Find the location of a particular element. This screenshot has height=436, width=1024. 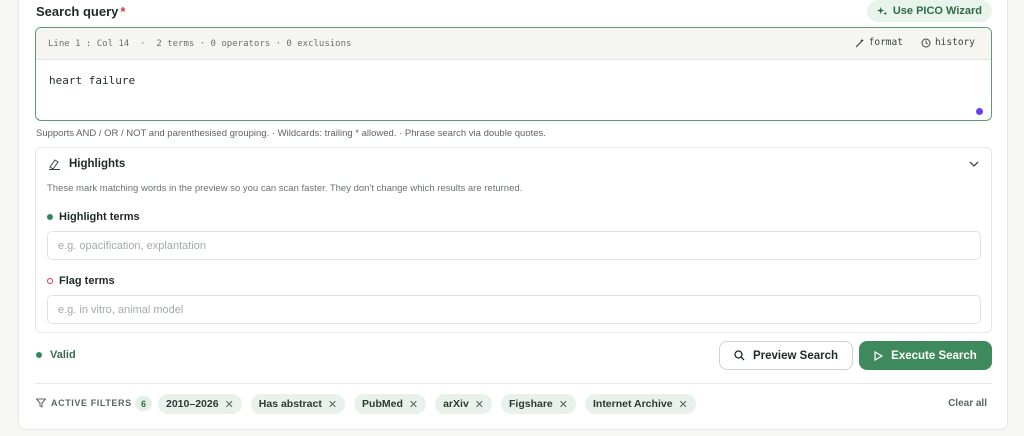

pico-wizard-button: Use PICO Wizard is located at coordinates (929, 11).